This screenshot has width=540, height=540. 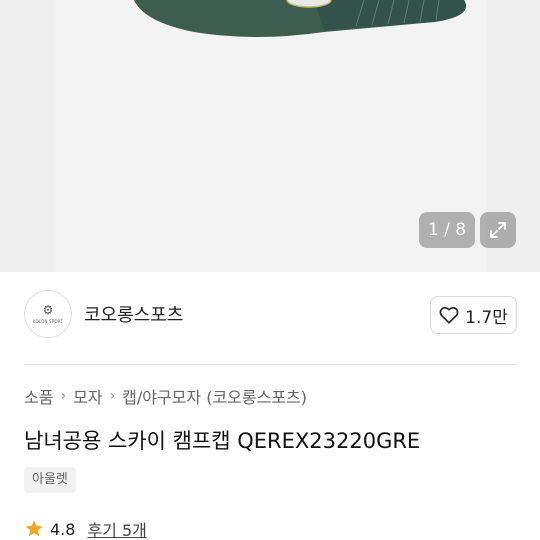 What do you see at coordinates (116, 528) in the screenshot?
I see `review-count-link: 후기 5개` at bounding box center [116, 528].